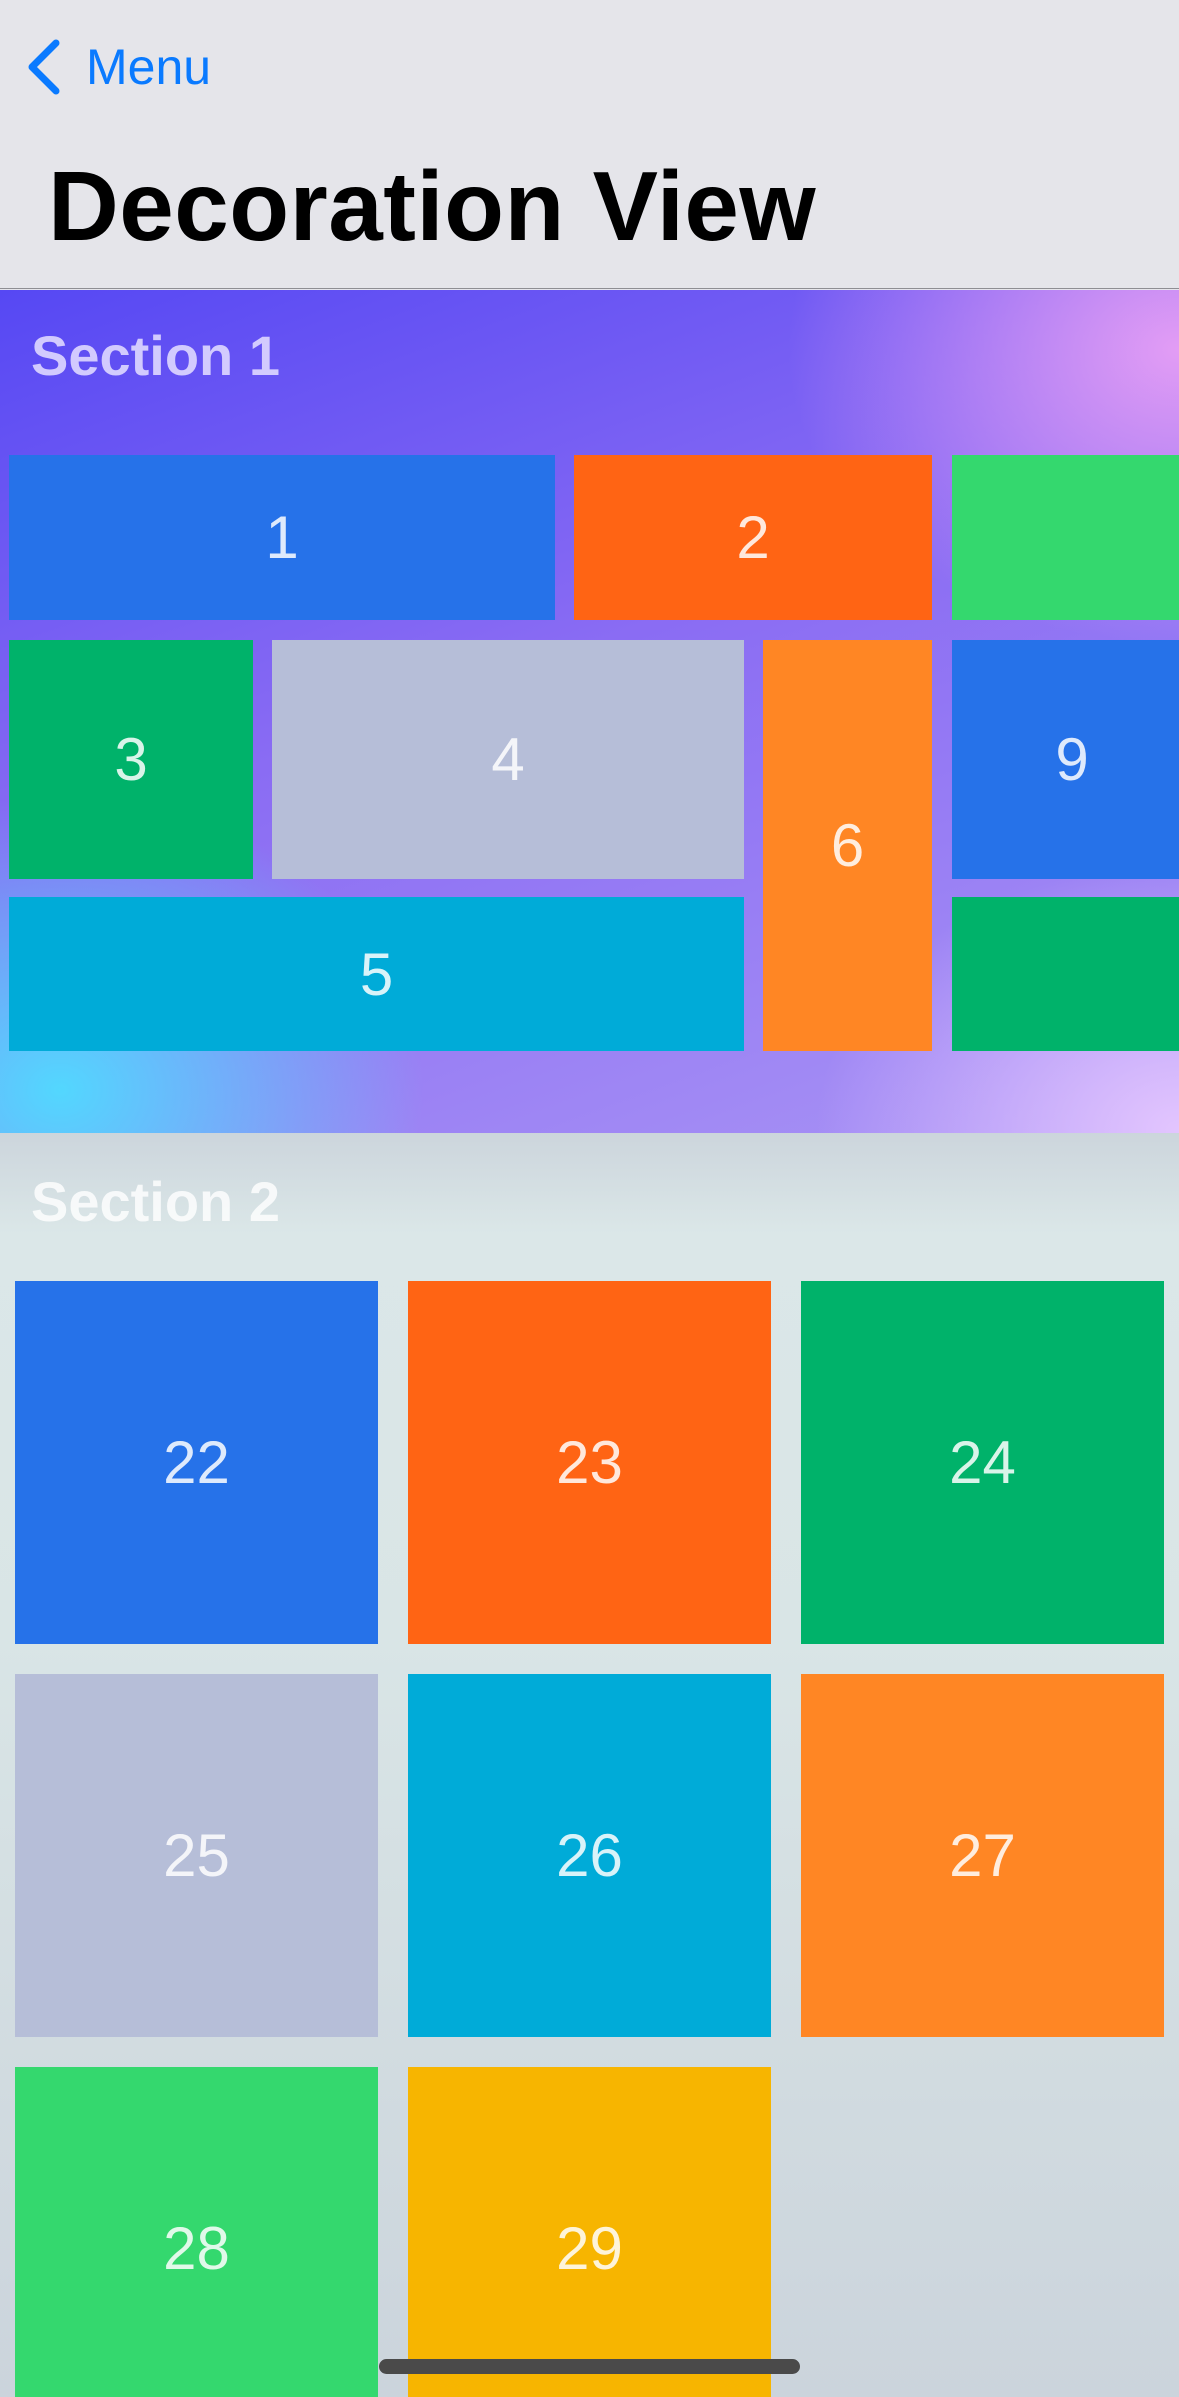 The image size is (1179, 2397). What do you see at coordinates (847, 845) in the screenshot?
I see `cell-6: 6` at bounding box center [847, 845].